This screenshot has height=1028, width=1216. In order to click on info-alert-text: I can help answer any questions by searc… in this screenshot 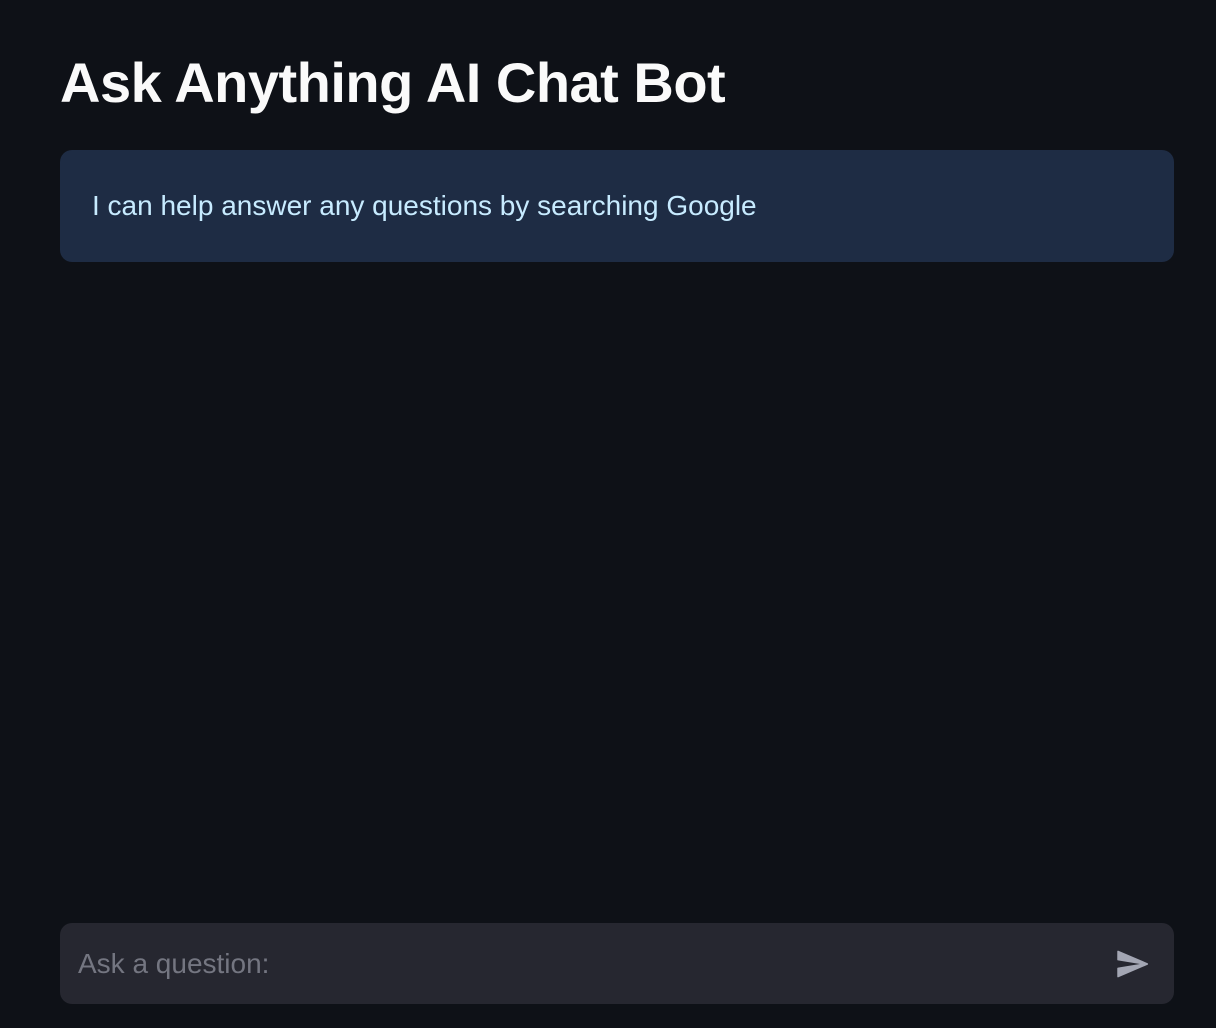, I will do `click(424, 205)`.